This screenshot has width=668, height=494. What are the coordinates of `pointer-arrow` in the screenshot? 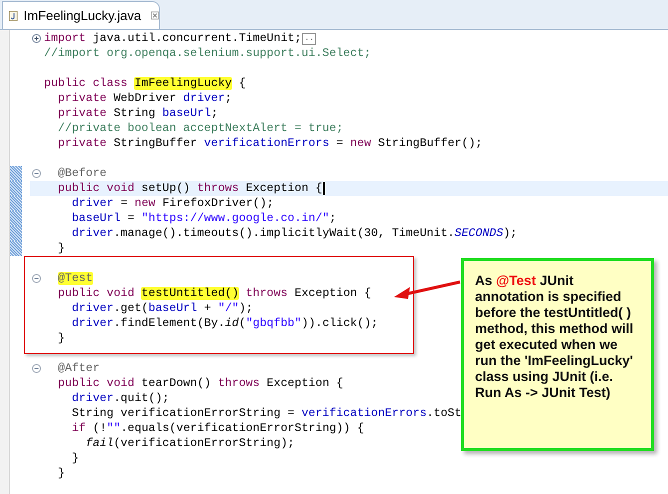 It's located at (427, 290).